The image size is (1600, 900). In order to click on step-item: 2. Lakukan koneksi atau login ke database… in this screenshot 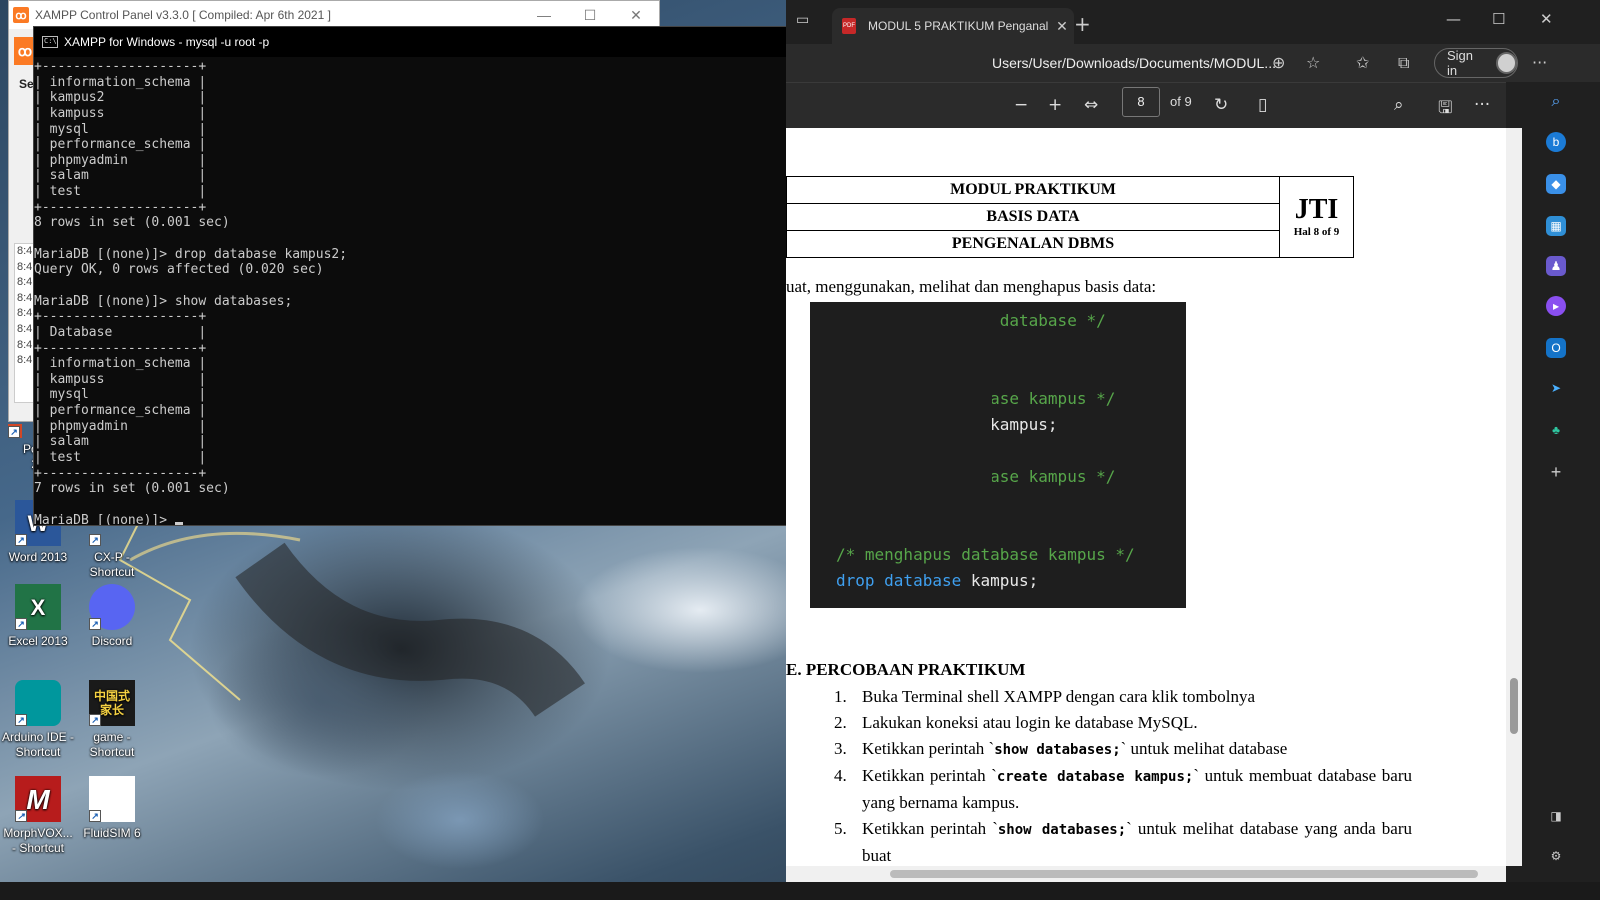, I will do `click(1123, 723)`.